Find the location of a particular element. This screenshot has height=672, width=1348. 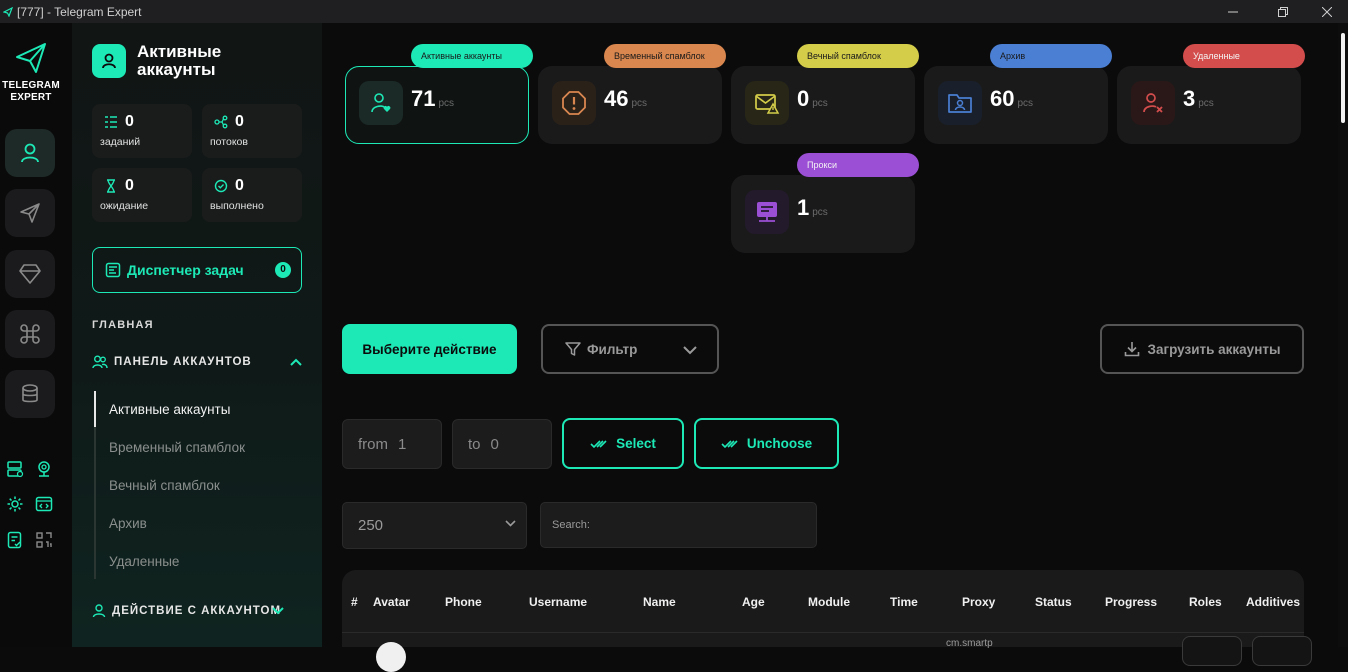

card-value: 46 pcs is located at coordinates (626, 98).